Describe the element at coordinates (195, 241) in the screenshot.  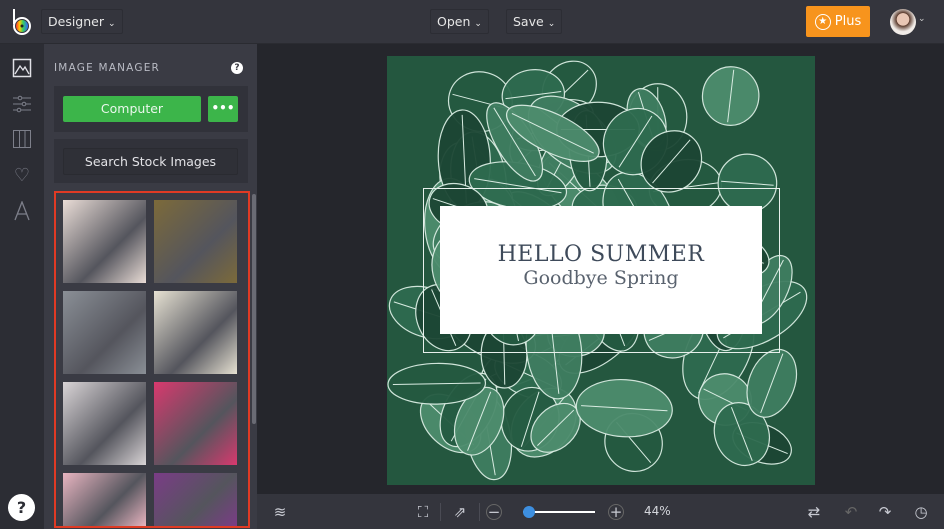
I see `thumbnail-garden-wedding` at that location.